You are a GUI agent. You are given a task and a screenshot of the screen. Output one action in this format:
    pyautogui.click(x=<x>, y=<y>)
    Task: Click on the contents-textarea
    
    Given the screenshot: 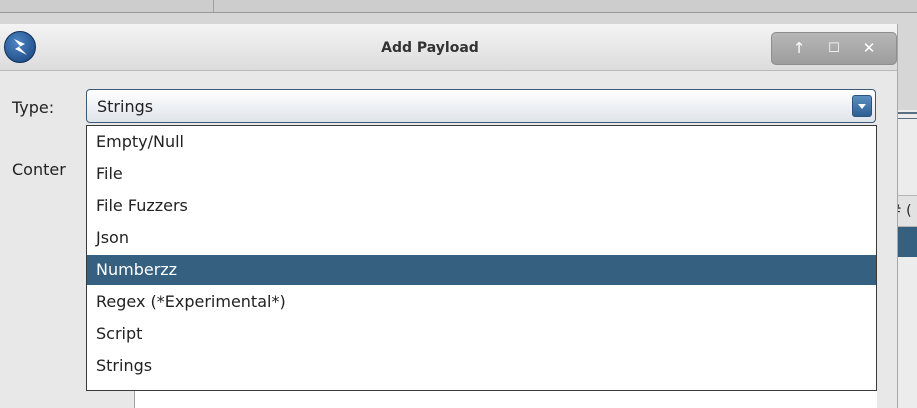 What is the action you would take?
    pyautogui.click(x=505, y=399)
    